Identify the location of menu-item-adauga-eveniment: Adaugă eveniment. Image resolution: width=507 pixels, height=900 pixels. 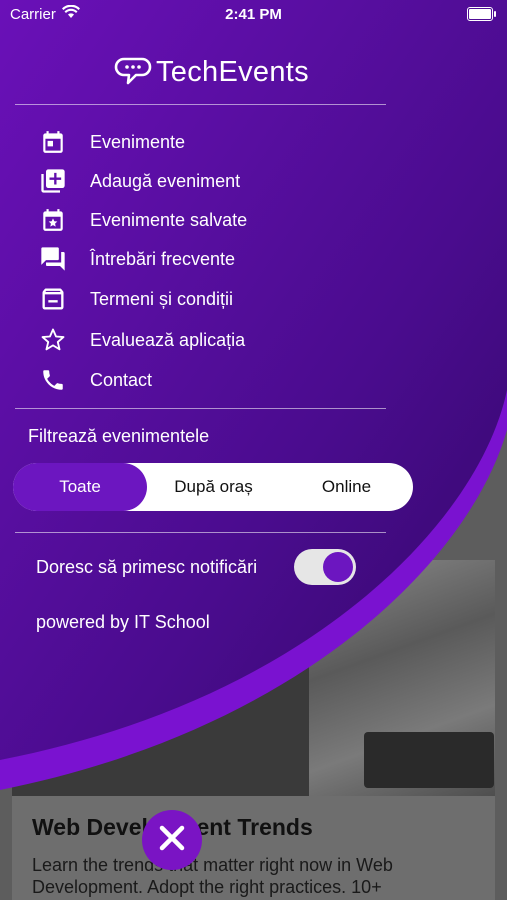
(139, 181).